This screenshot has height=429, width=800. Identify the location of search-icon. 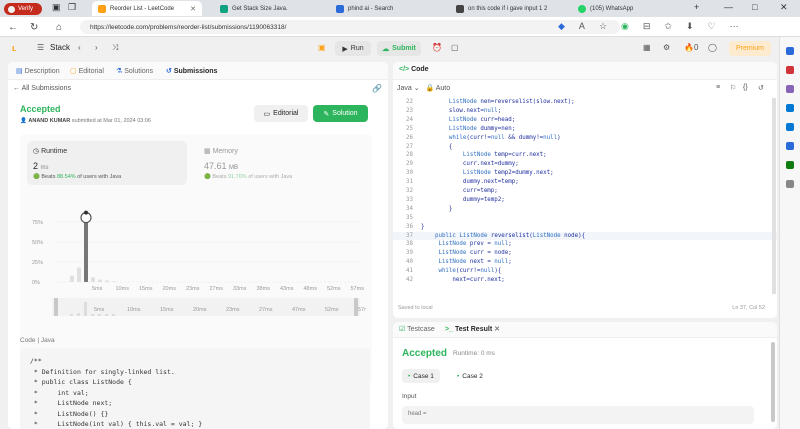
(790, 51).